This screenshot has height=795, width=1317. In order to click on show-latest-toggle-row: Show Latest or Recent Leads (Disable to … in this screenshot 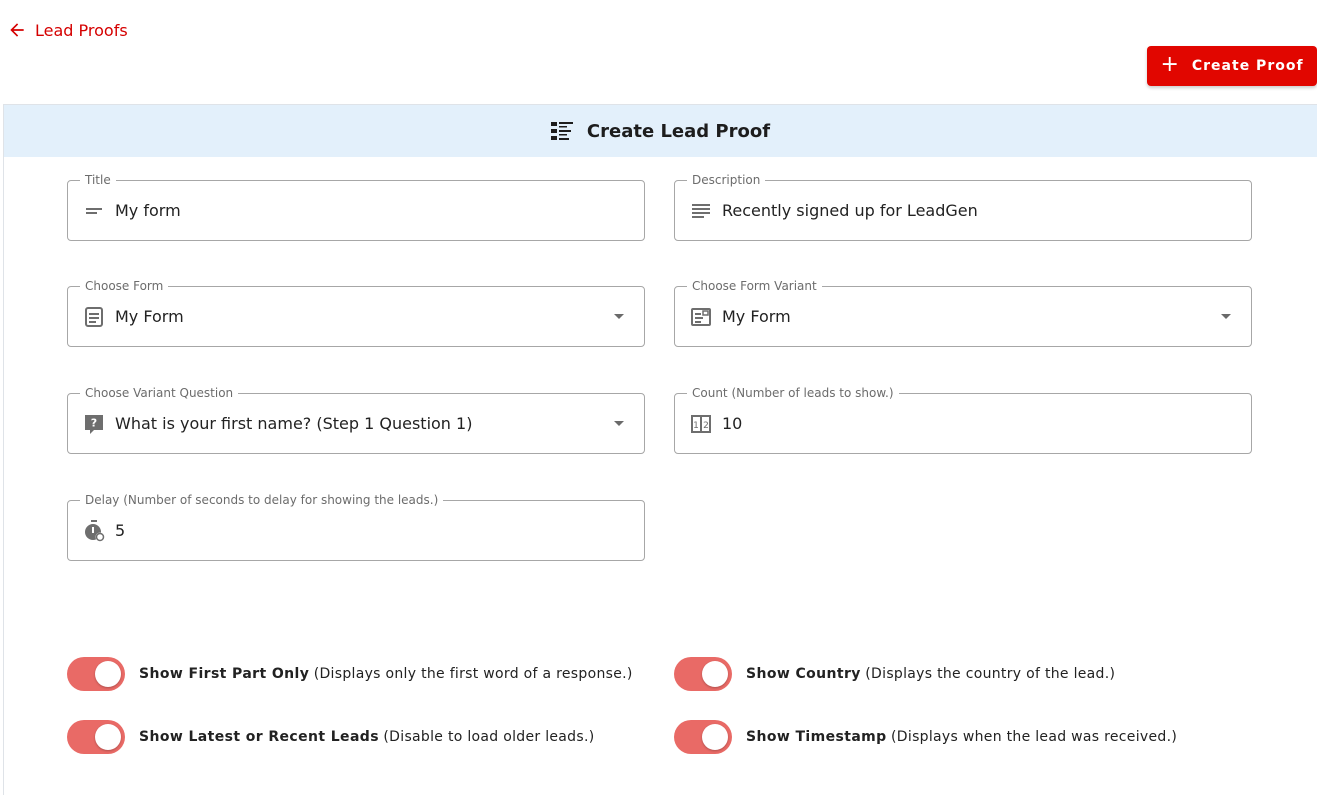, I will do `click(330, 737)`.